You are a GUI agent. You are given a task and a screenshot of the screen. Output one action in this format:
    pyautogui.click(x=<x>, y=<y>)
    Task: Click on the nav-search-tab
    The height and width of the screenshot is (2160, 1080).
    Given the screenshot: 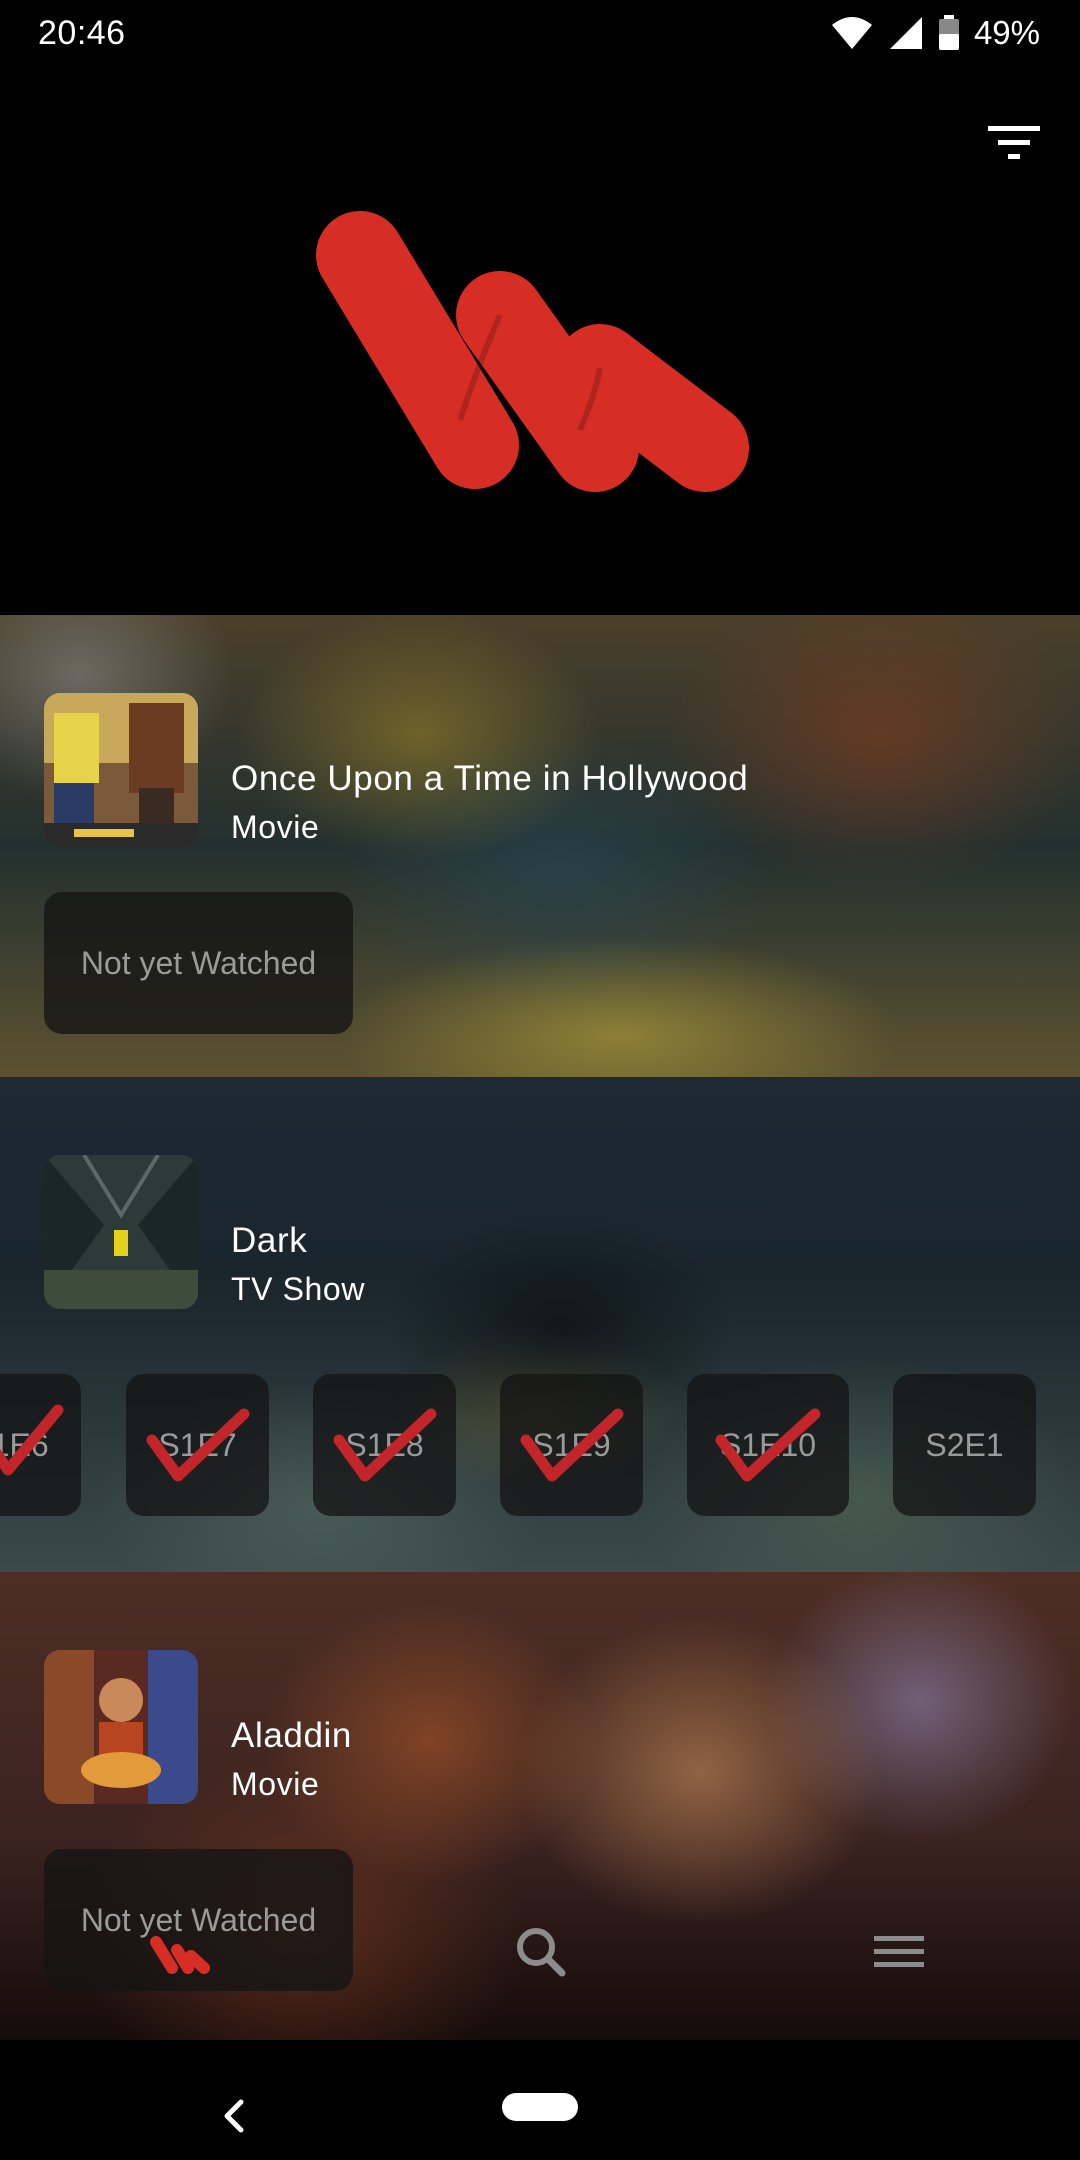 What is the action you would take?
    pyautogui.click(x=540, y=1950)
    